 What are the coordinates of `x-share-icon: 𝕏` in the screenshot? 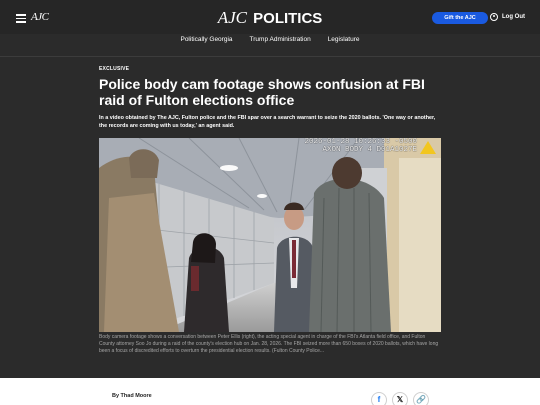 It's located at (400, 398).